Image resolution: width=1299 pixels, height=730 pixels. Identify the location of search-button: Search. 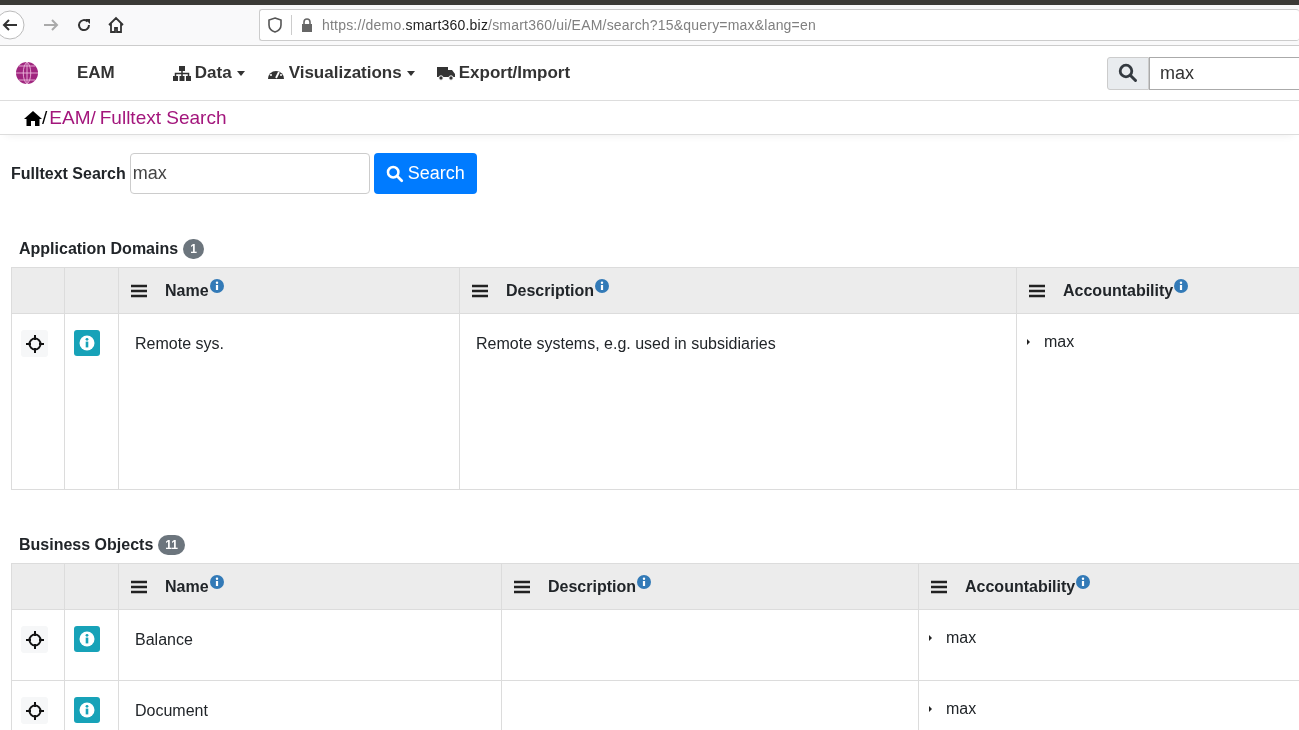
(425, 173).